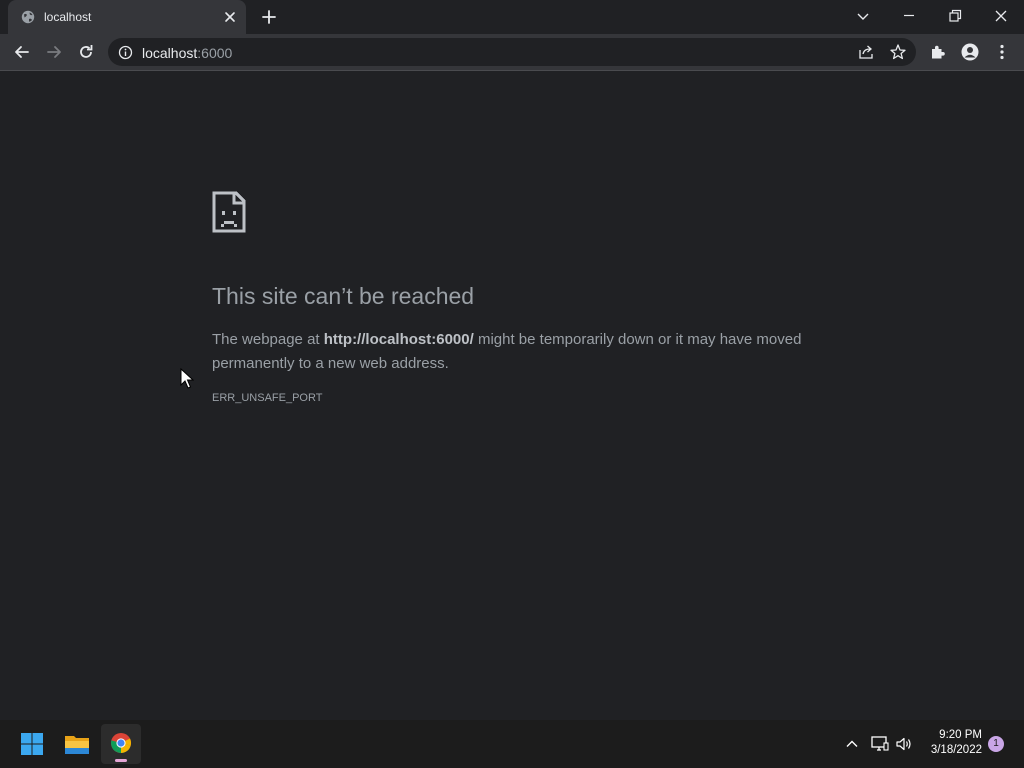 The height and width of the screenshot is (768, 1024). What do you see at coordinates (1001, 16) in the screenshot?
I see `close-icon` at bounding box center [1001, 16].